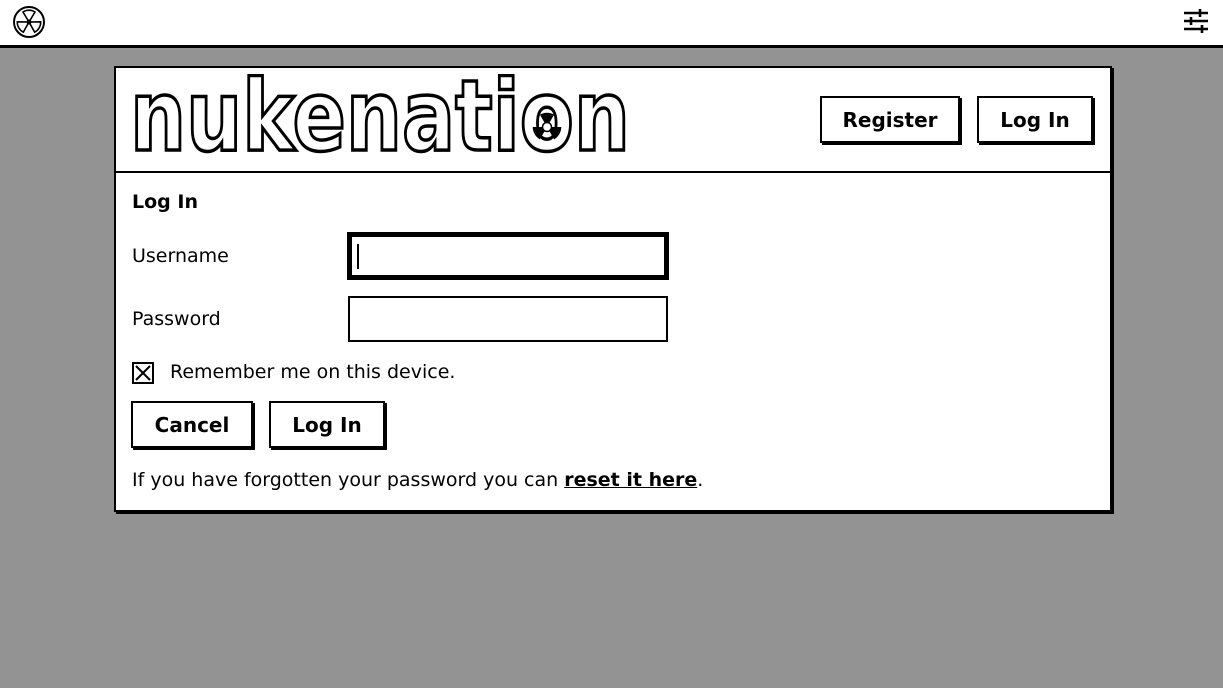 This screenshot has height=688, width=1223. I want to click on brand-name: nukenation, so click(380, 120).